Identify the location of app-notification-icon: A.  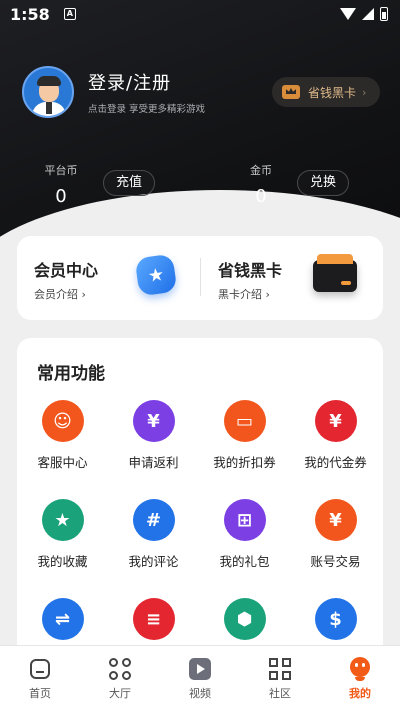
(69, 14).